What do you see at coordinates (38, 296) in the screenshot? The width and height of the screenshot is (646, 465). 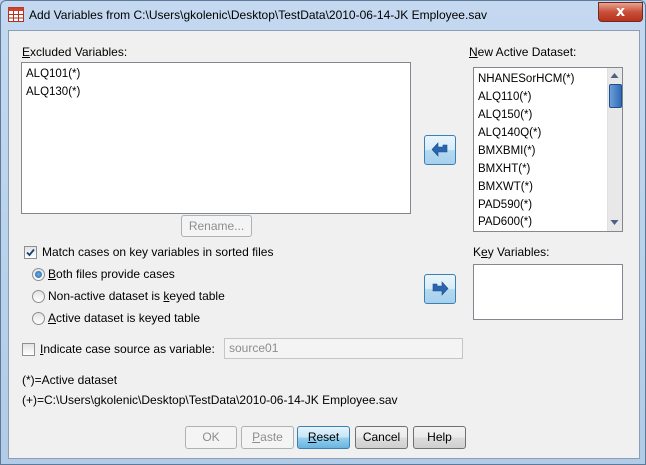 I see `non-active-keyed-radio` at bounding box center [38, 296].